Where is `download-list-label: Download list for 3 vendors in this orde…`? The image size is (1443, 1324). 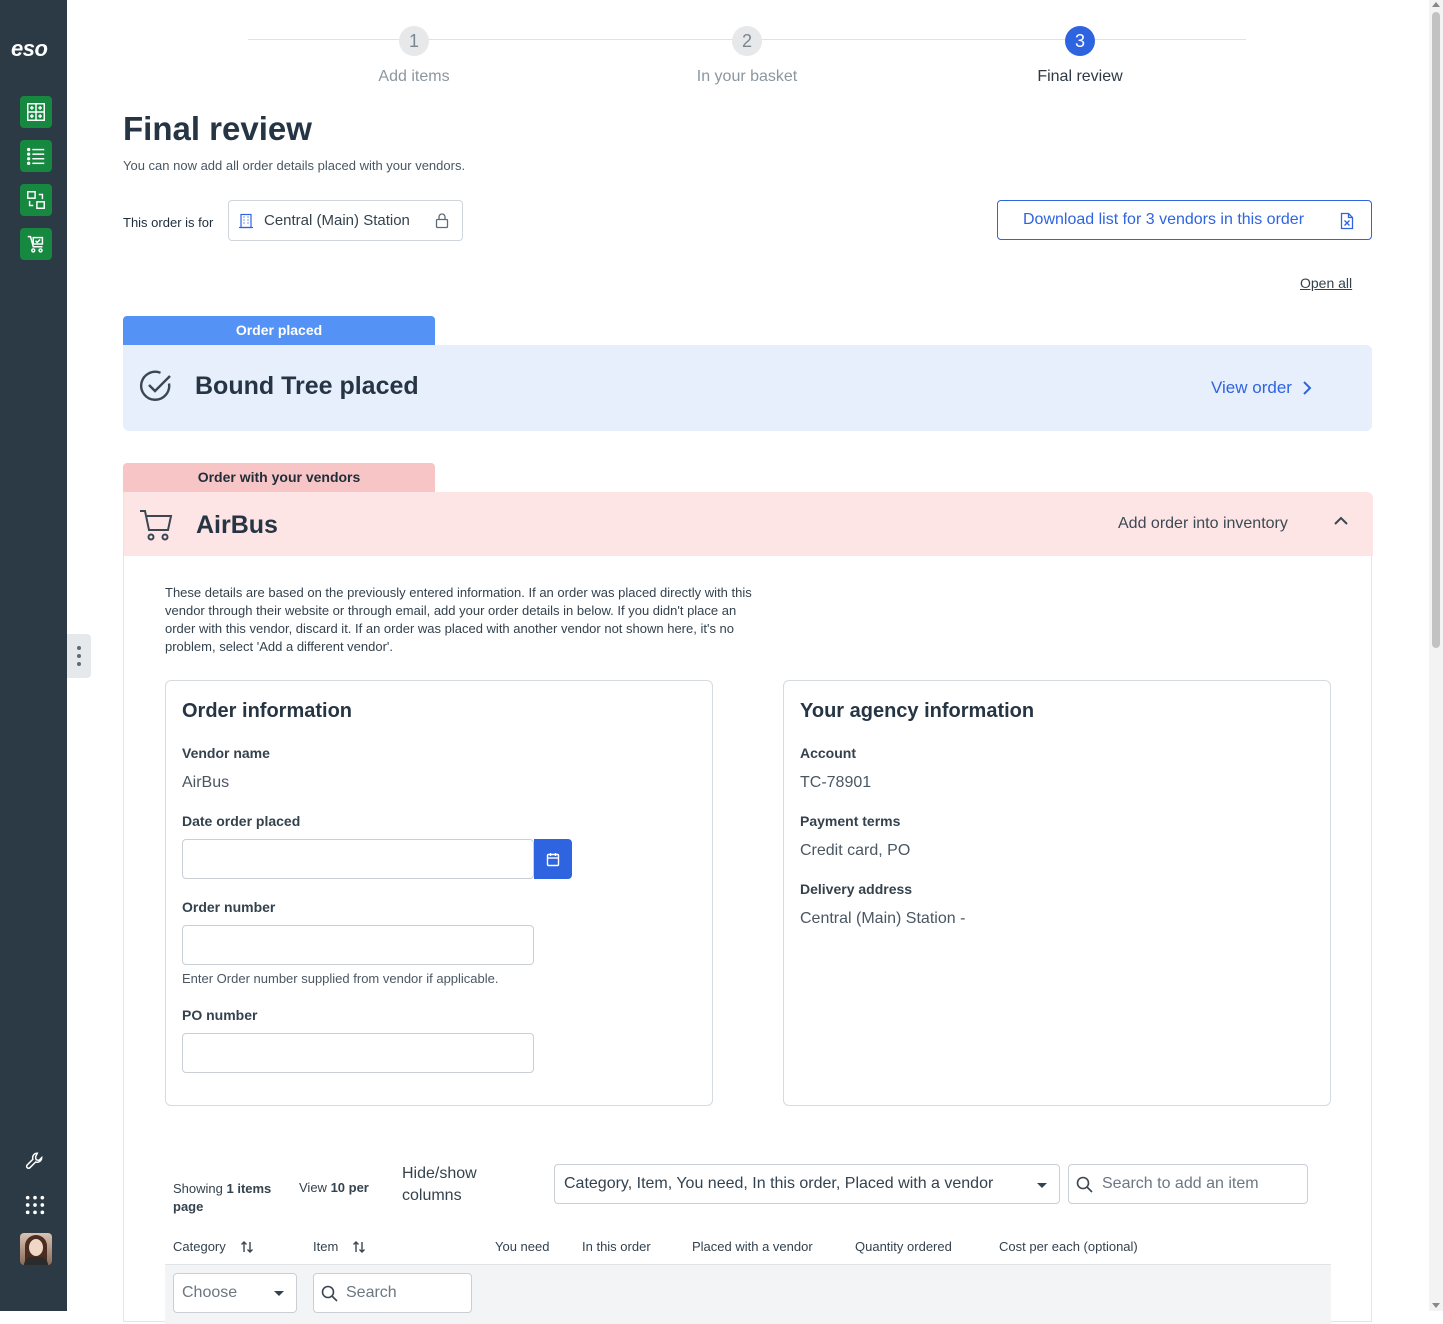 download-list-label: Download list for 3 vendors in this orde… is located at coordinates (1164, 219).